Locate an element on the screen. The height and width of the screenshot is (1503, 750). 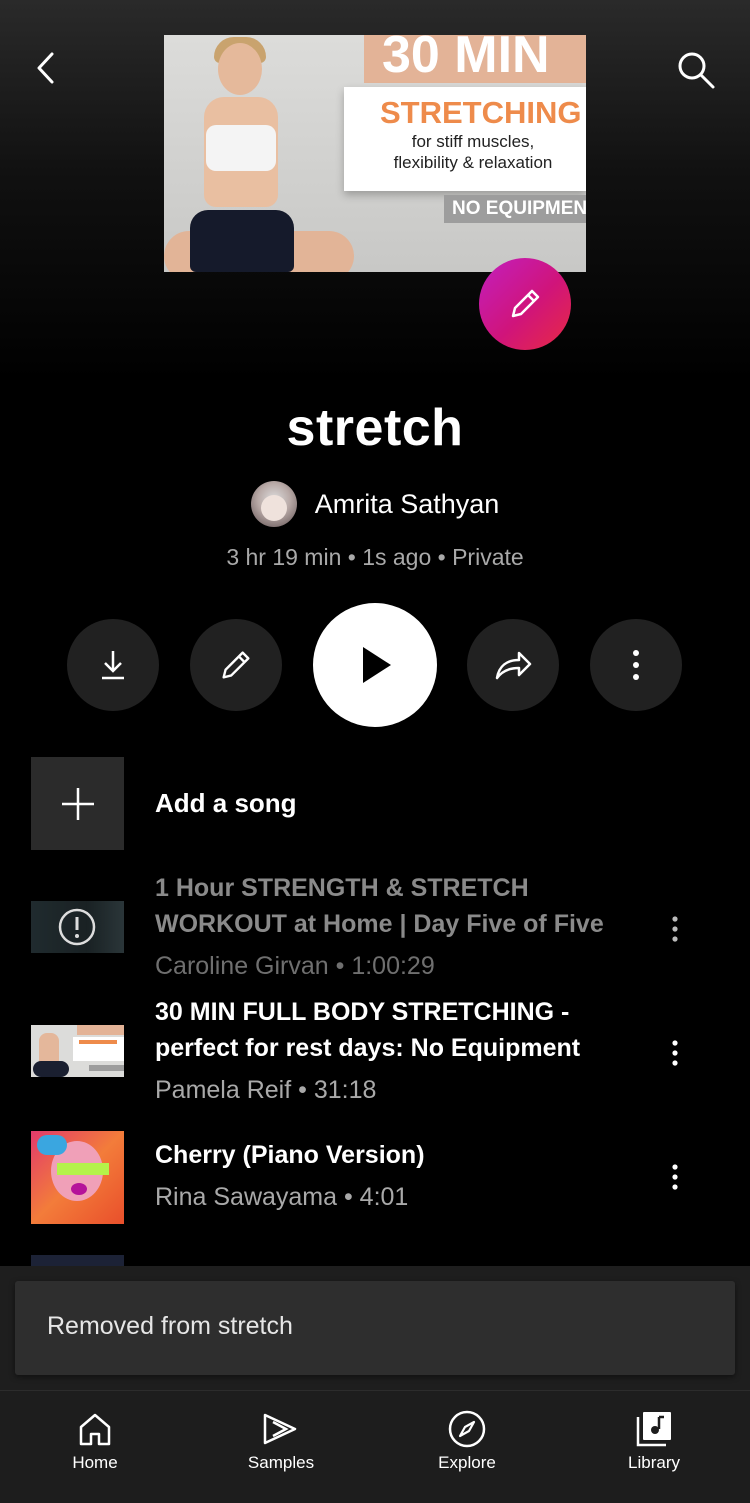
library-icon is located at coordinates (653, 1429).